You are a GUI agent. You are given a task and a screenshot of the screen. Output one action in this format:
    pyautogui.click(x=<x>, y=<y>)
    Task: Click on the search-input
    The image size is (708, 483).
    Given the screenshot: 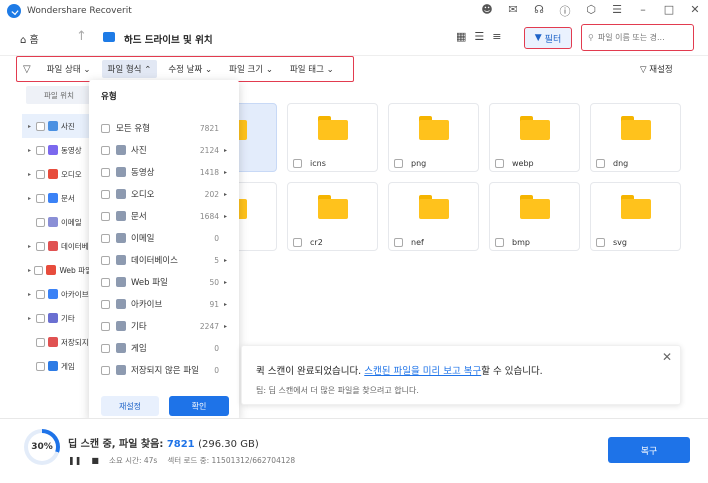 What is the action you would take?
    pyautogui.click(x=641, y=37)
    